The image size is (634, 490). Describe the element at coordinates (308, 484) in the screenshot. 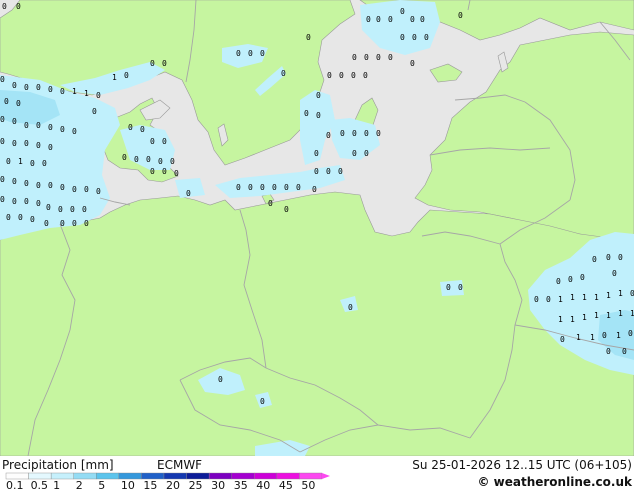

I see `legend-tick-label: 50` at that location.